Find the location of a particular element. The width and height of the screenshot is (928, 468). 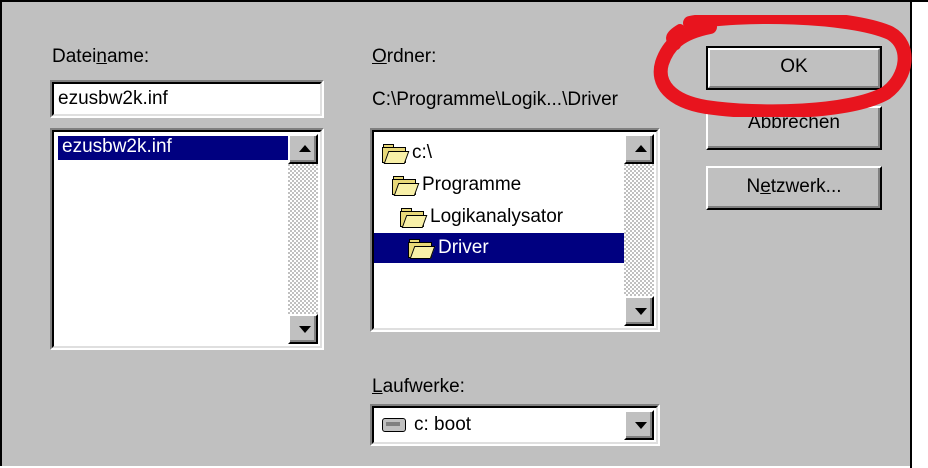

file-name-value: ezusbw2k.inf is located at coordinates (113, 98).